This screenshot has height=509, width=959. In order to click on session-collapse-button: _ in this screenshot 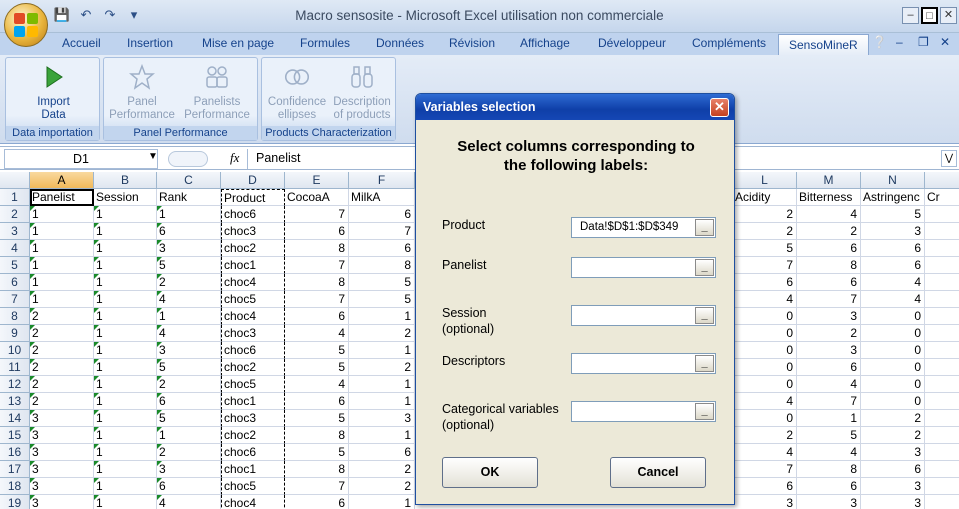, I will do `click(704, 315)`.